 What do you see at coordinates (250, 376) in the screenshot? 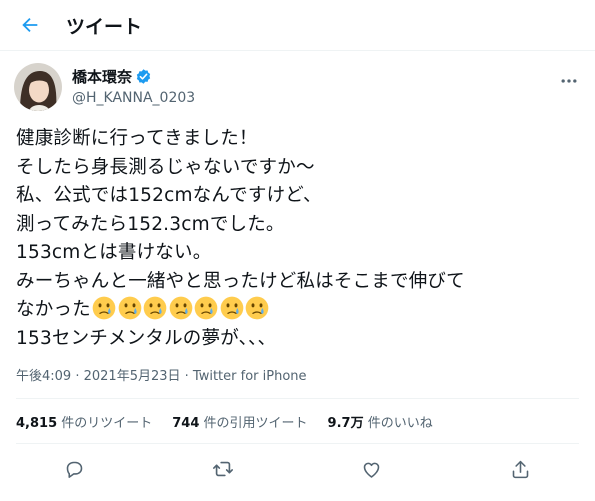
I see `tweet-source: Twitter for iPhone` at bounding box center [250, 376].